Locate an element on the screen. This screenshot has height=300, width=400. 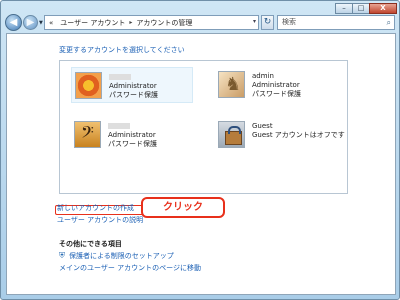
search-icon: ⌕ is located at coordinates (389, 22).